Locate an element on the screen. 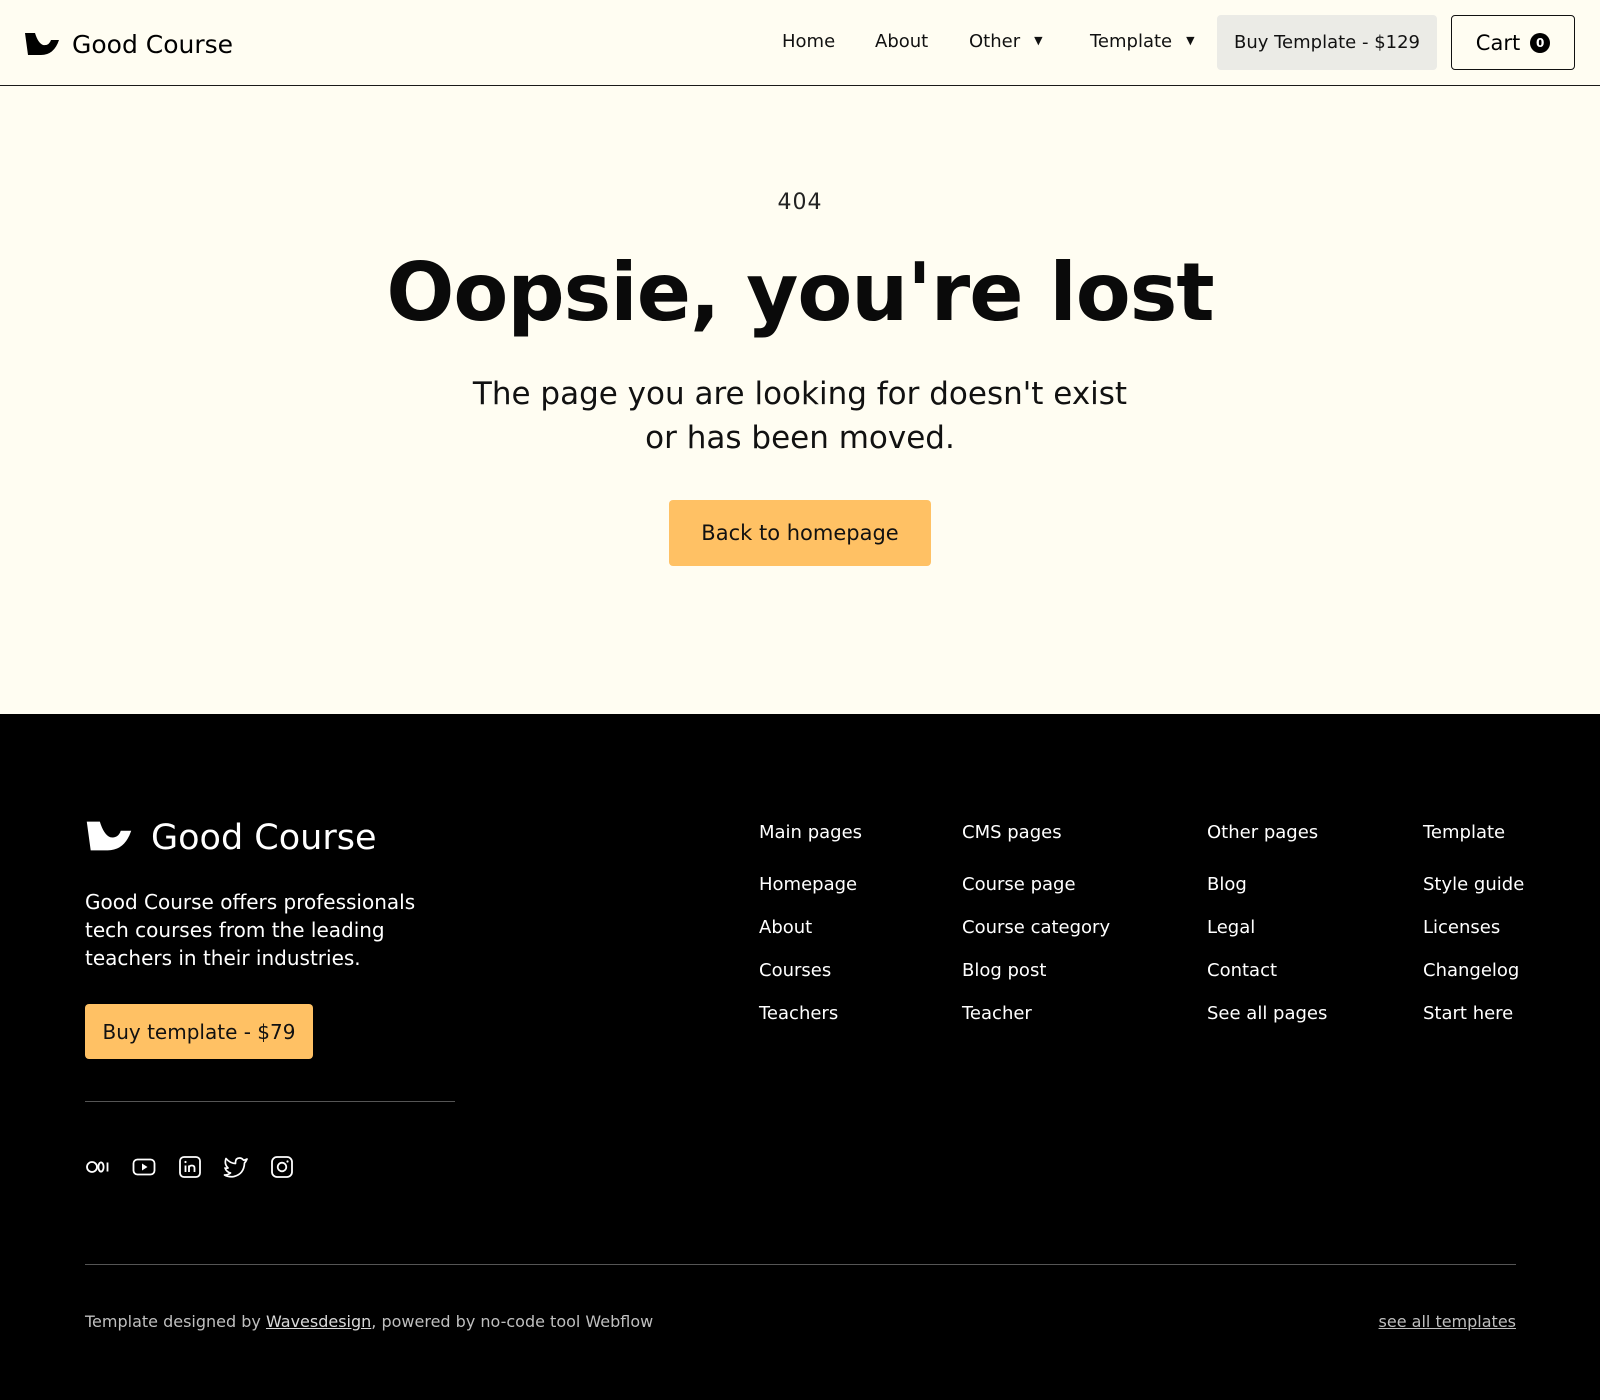 The image size is (1600, 1400). twitter-icon is located at coordinates (236, 1167).